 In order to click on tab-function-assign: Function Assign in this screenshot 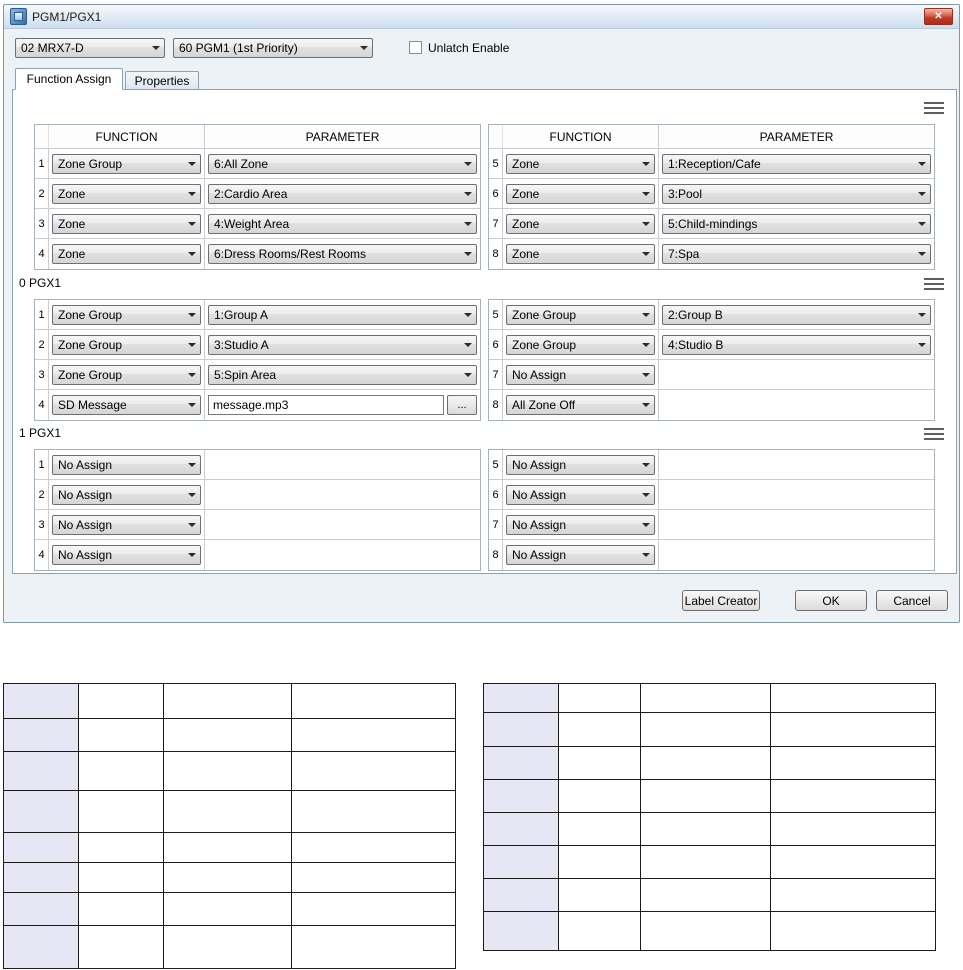, I will do `click(69, 79)`.